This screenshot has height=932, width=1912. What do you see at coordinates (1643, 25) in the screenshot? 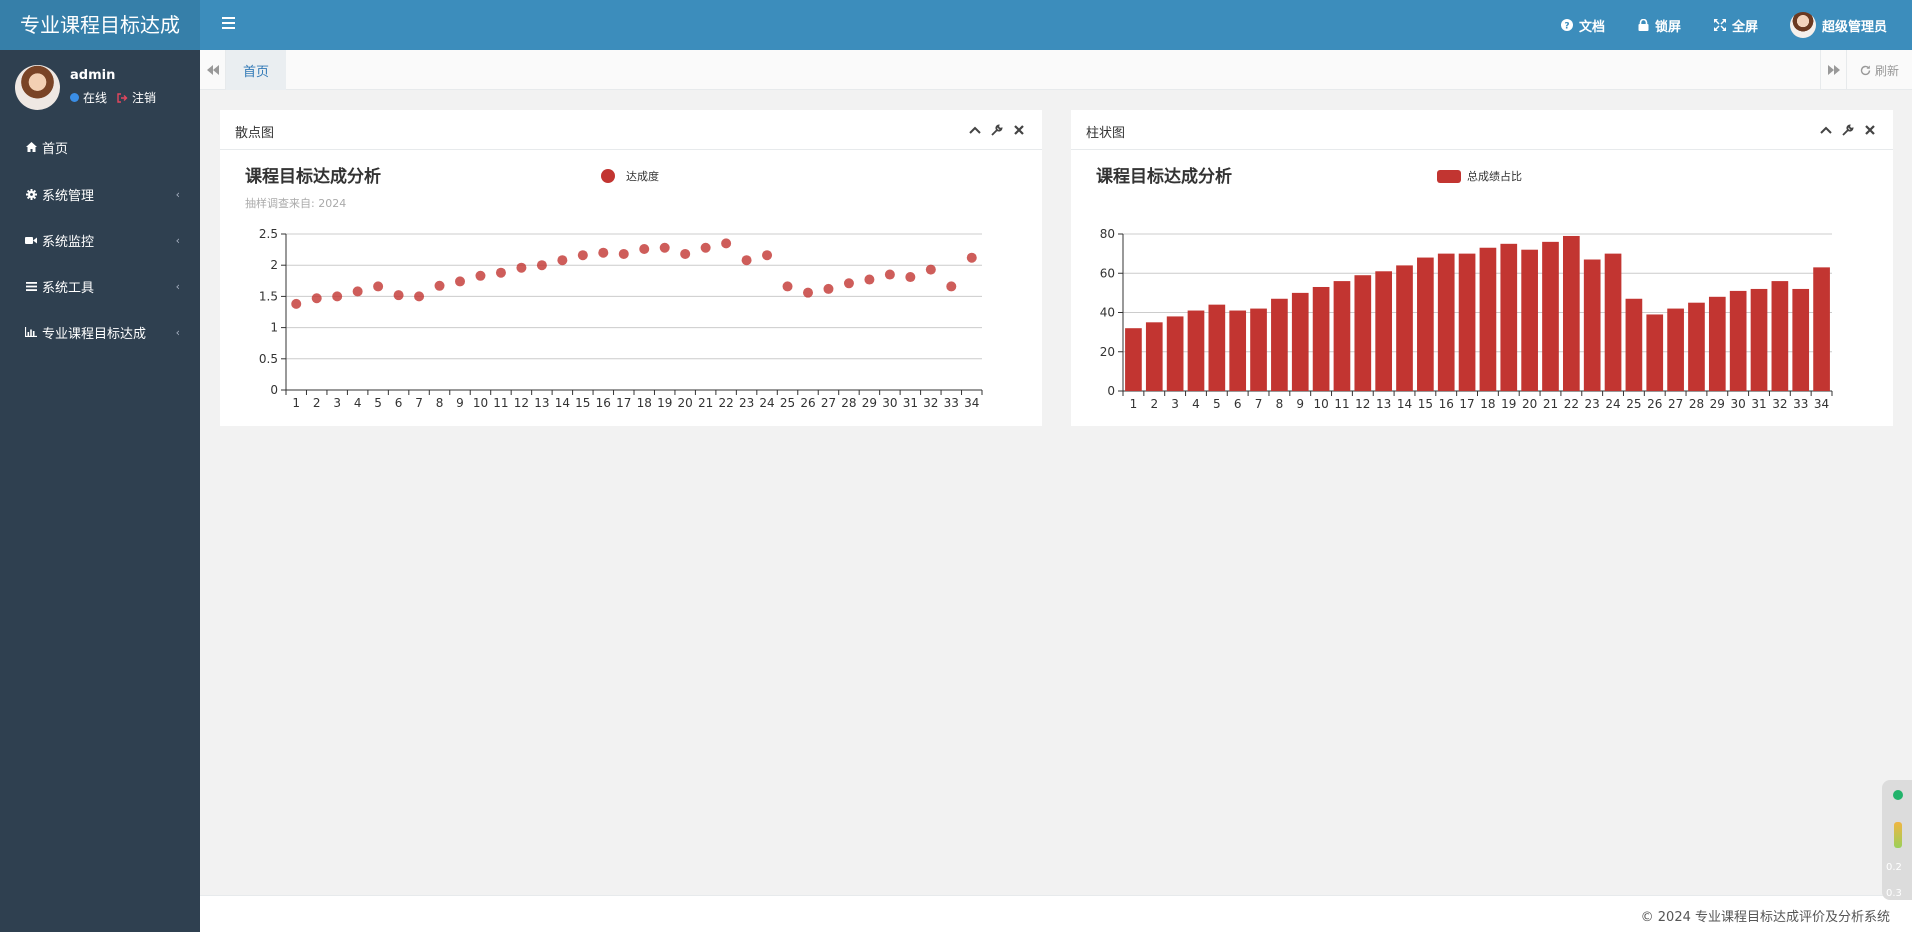
I see `lock-icon` at bounding box center [1643, 25].